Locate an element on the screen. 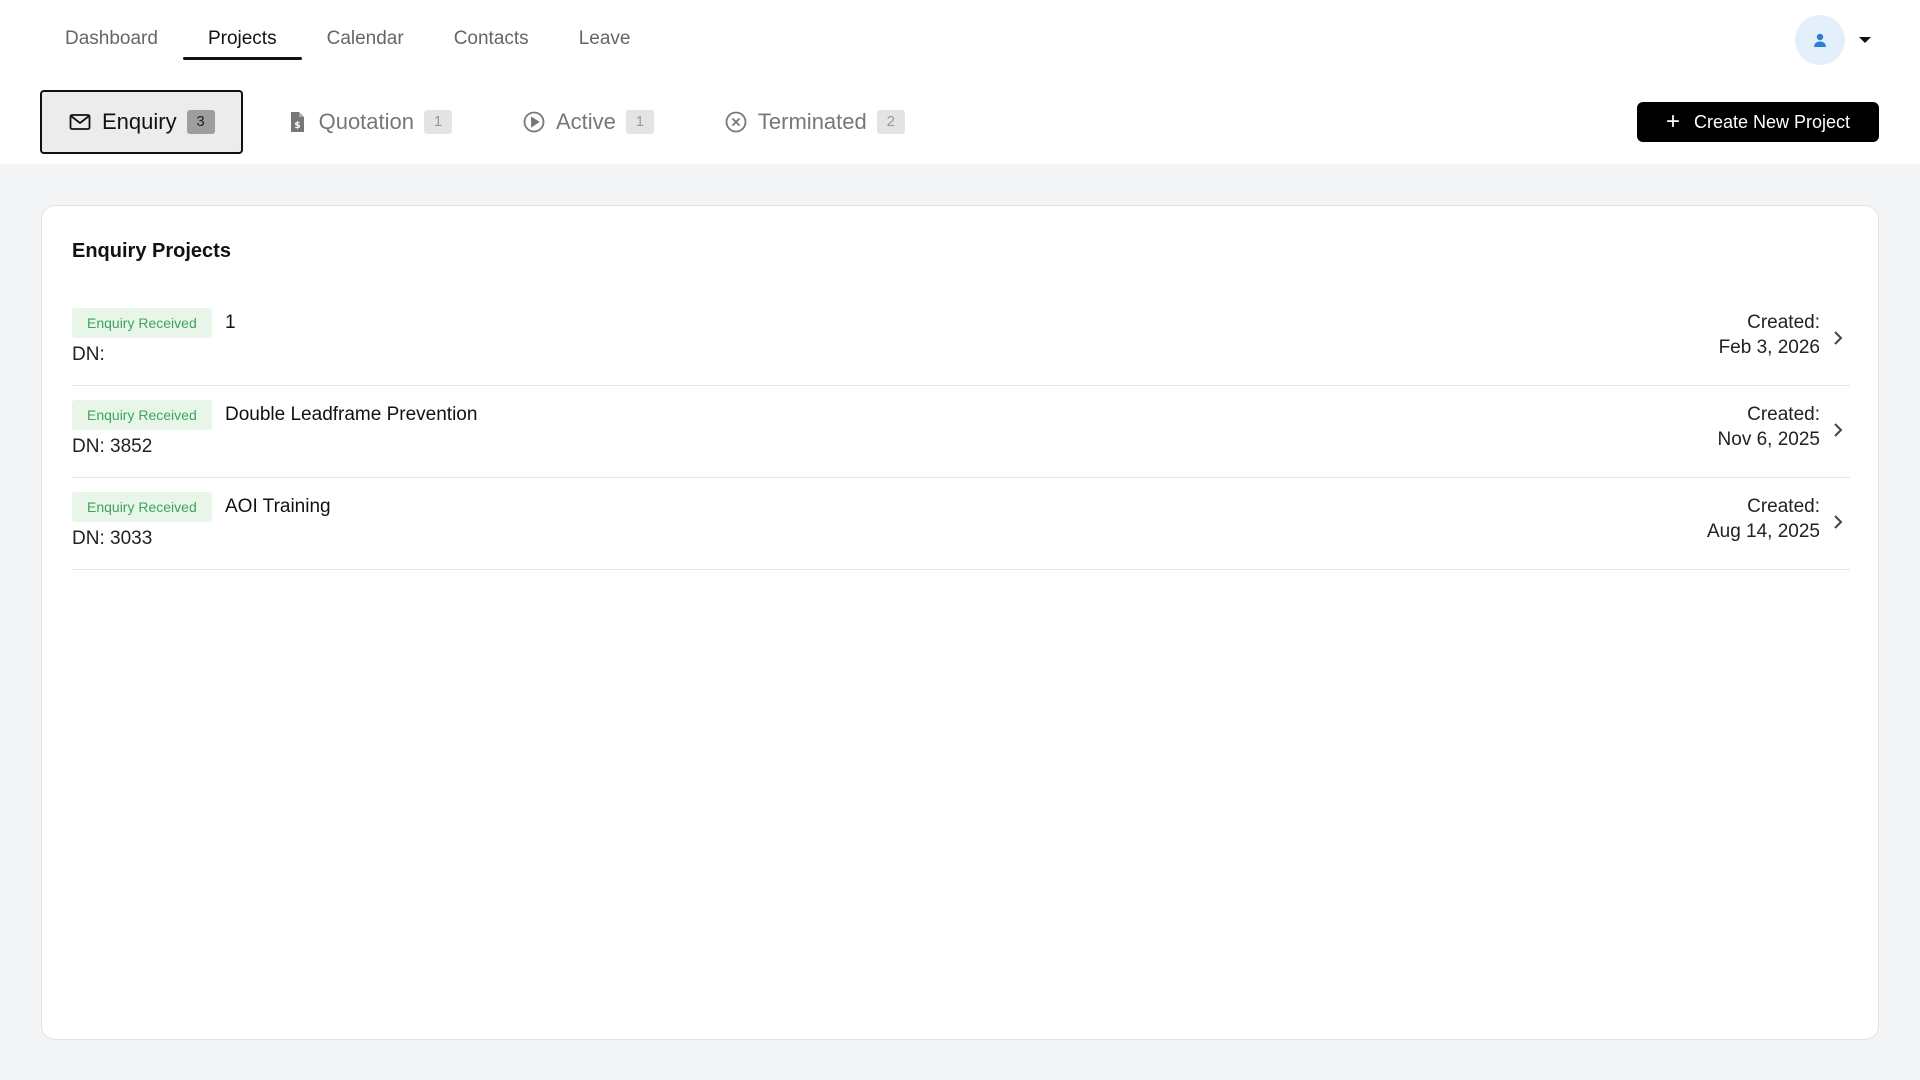  created-date: Nov 6, 2025 is located at coordinates (1768, 439).